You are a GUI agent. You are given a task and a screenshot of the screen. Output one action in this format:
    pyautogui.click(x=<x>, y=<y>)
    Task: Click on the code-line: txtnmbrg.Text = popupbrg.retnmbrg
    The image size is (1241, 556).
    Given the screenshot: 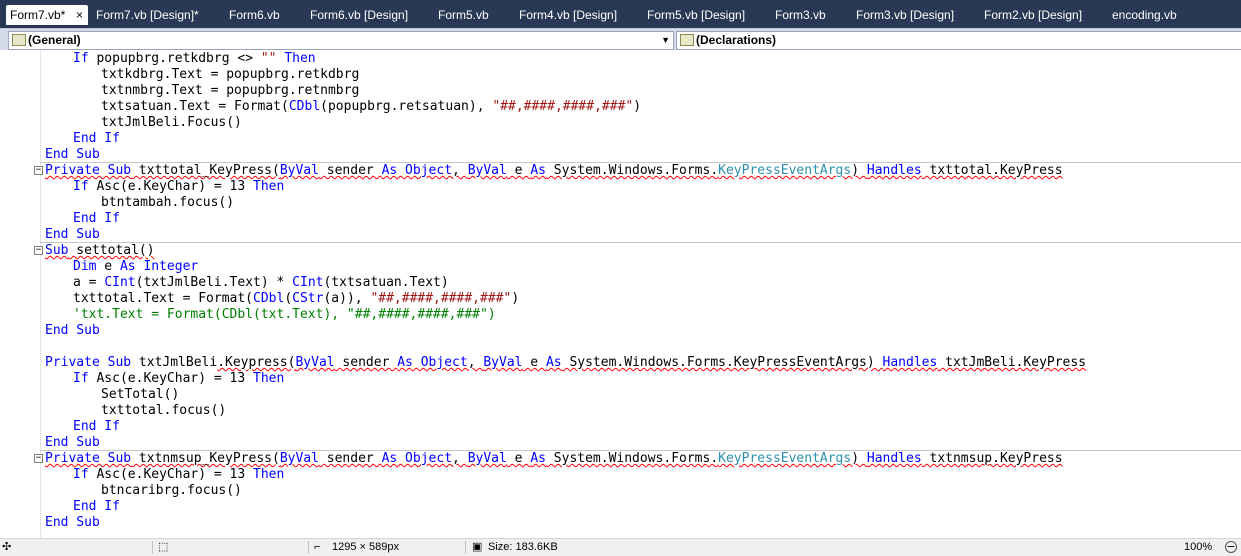 What is the action you would take?
    pyautogui.click(x=620, y=91)
    